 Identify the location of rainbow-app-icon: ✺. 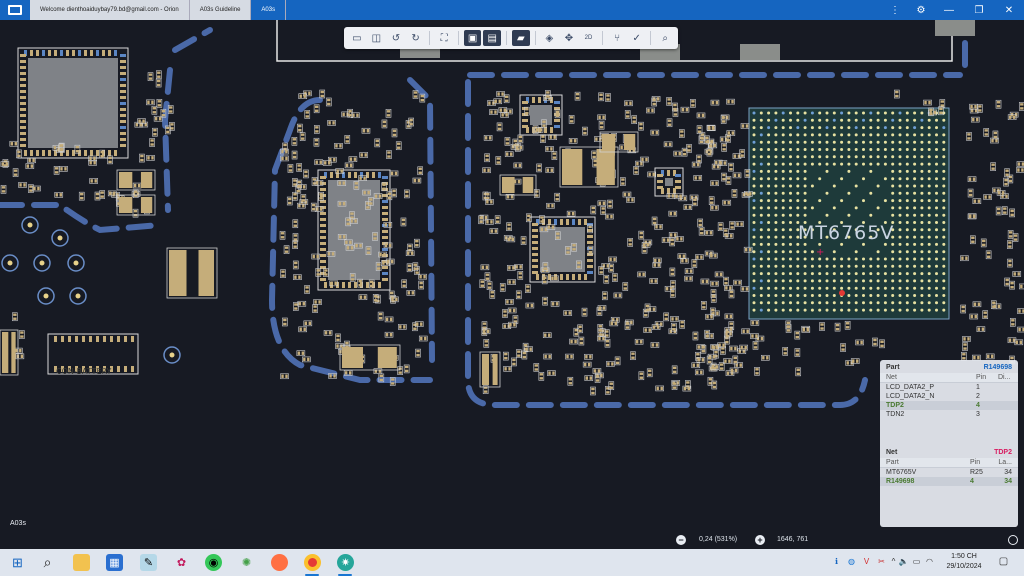
(246, 562).